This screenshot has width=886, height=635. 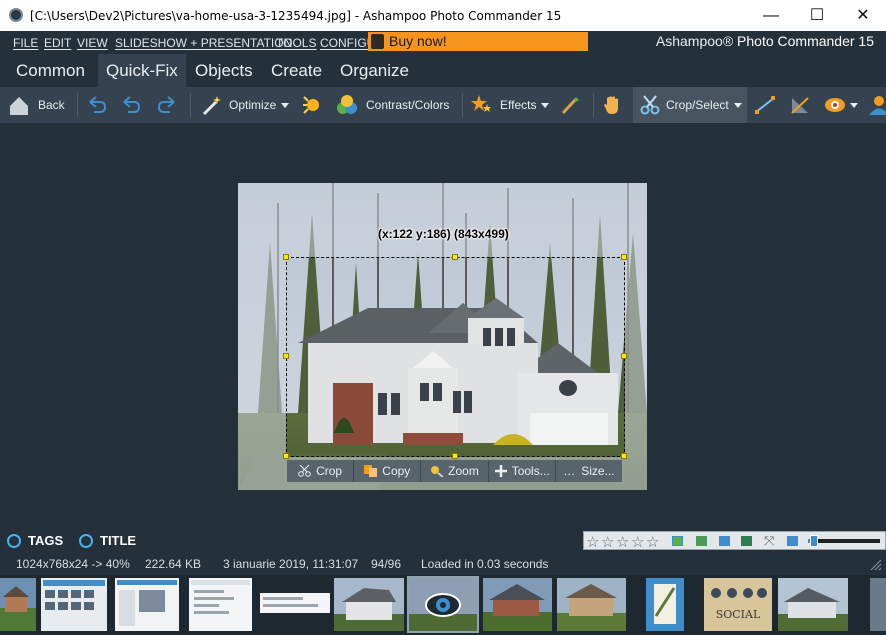 What do you see at coordinates (624, 257) in the screenshot?
I see `crop-handle-top-right` at bounding box center [624, 257].